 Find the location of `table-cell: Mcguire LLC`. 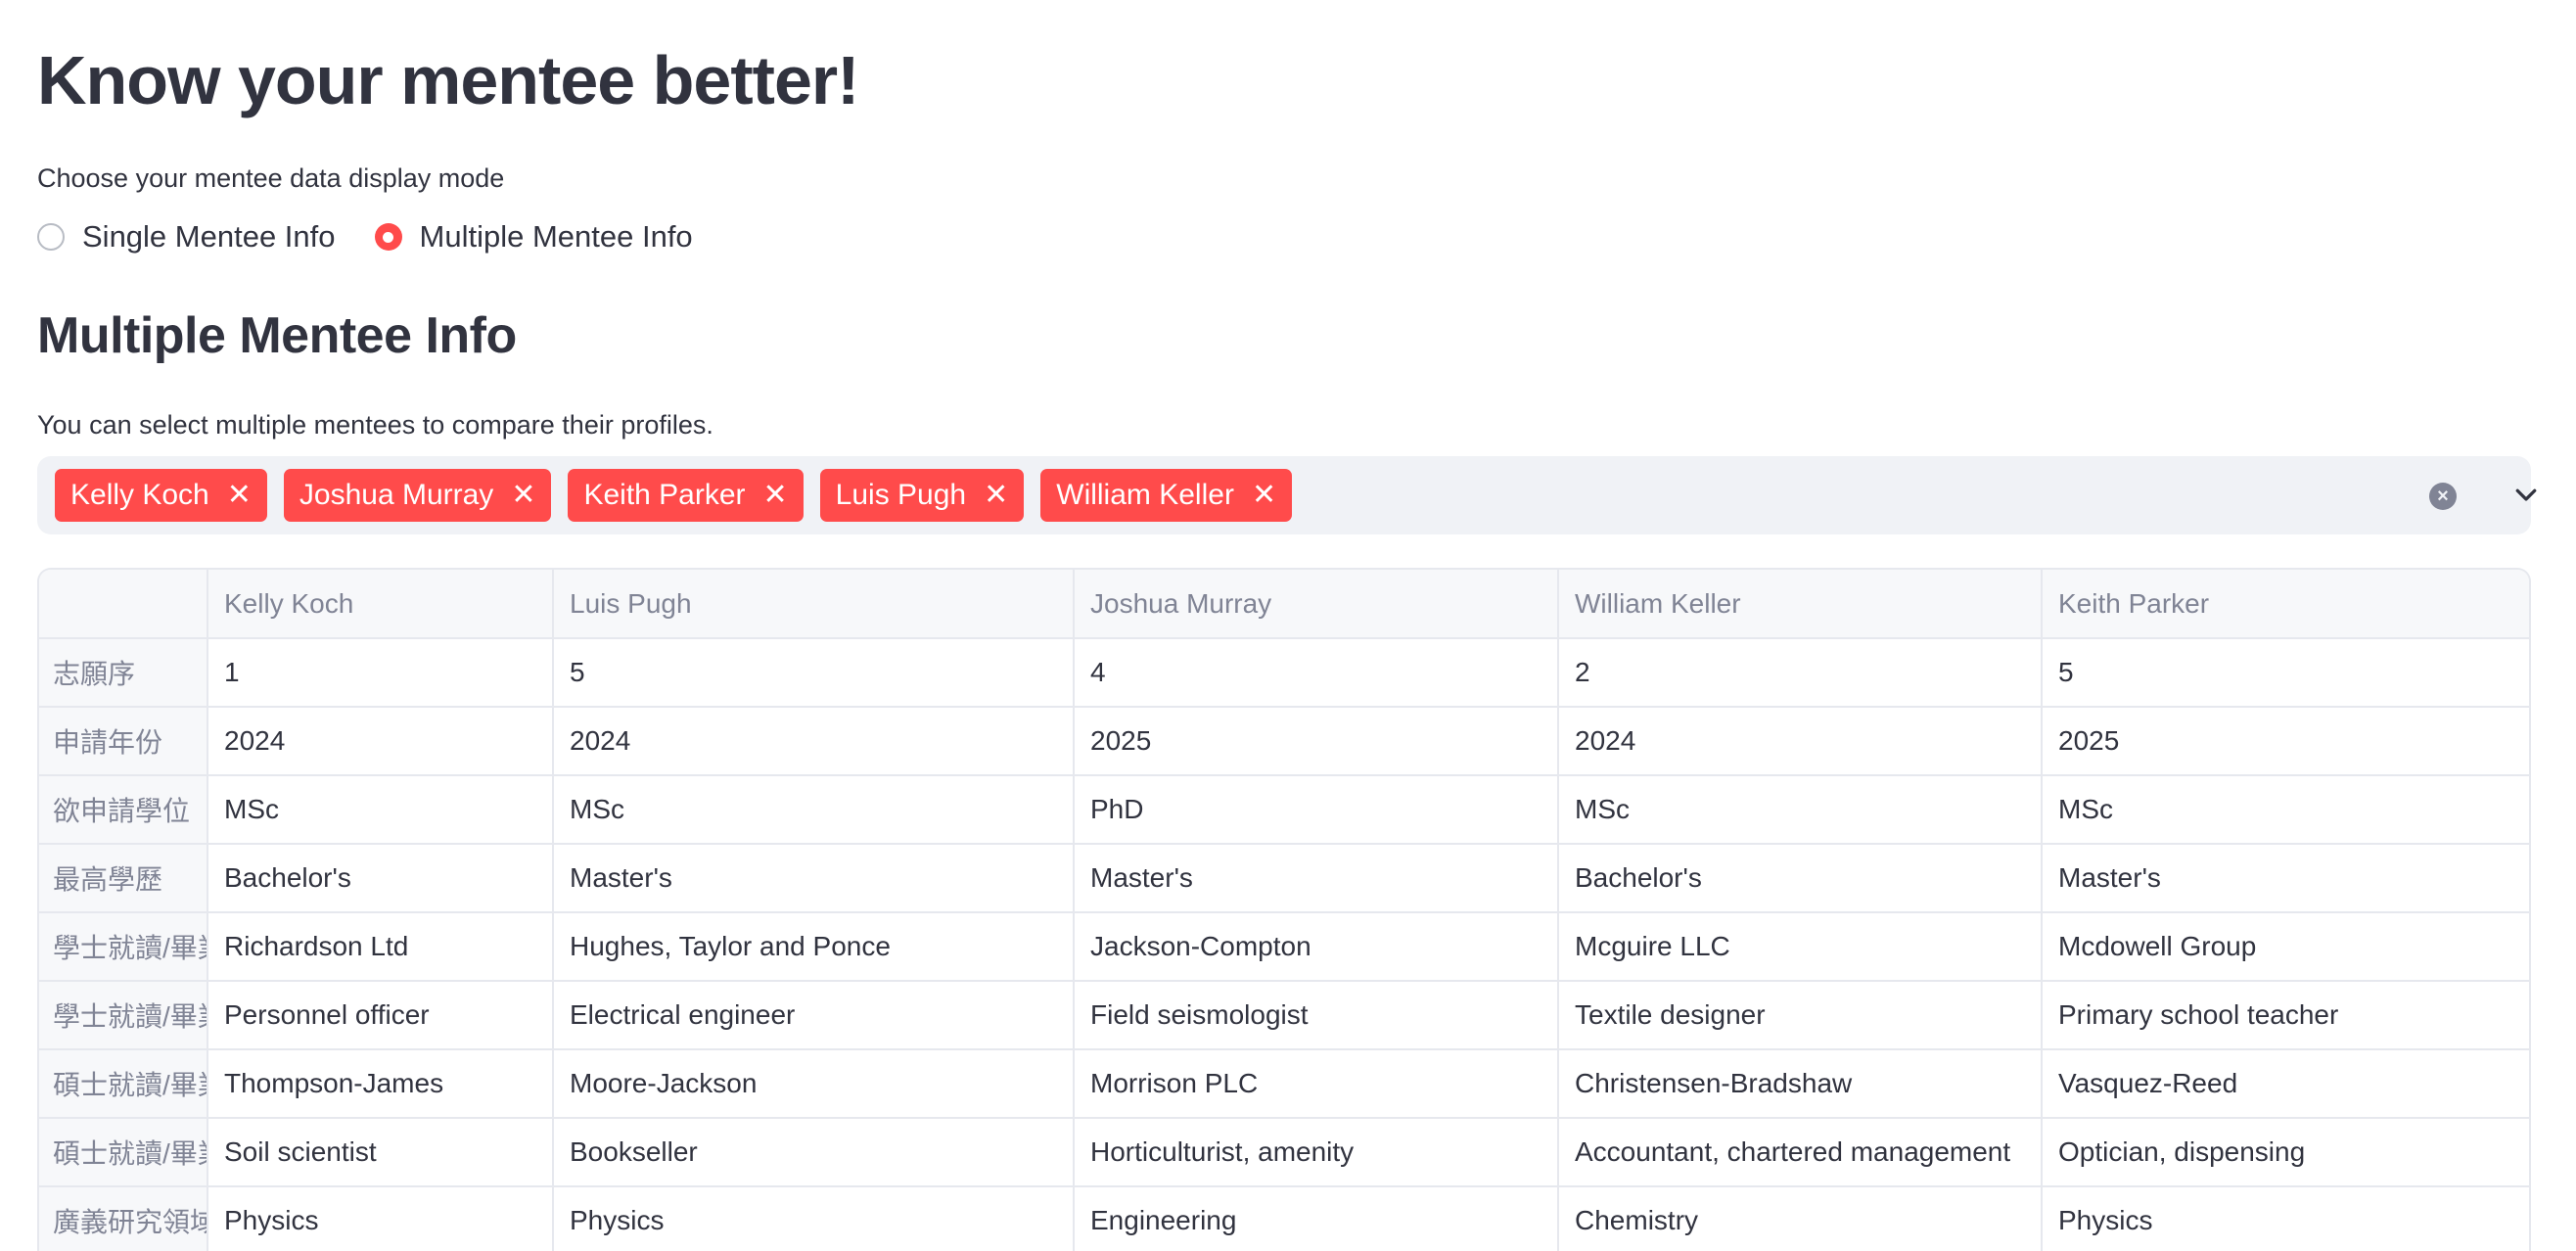

table-cell: Mcguire LLC is located at coordinates (1800, 947).